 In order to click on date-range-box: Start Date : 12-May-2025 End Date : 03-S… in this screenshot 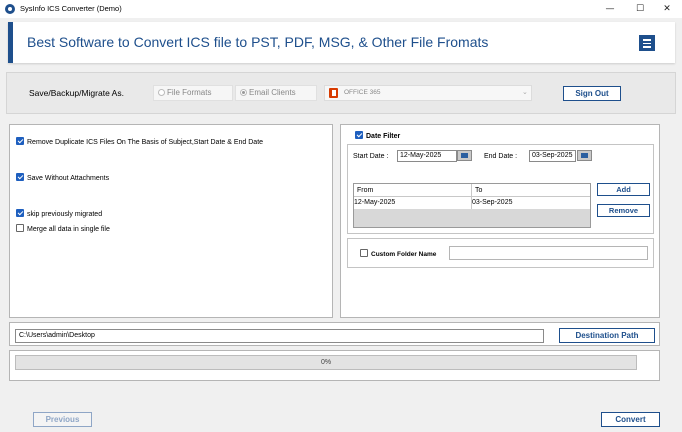, I will do `click(500, 189)`.